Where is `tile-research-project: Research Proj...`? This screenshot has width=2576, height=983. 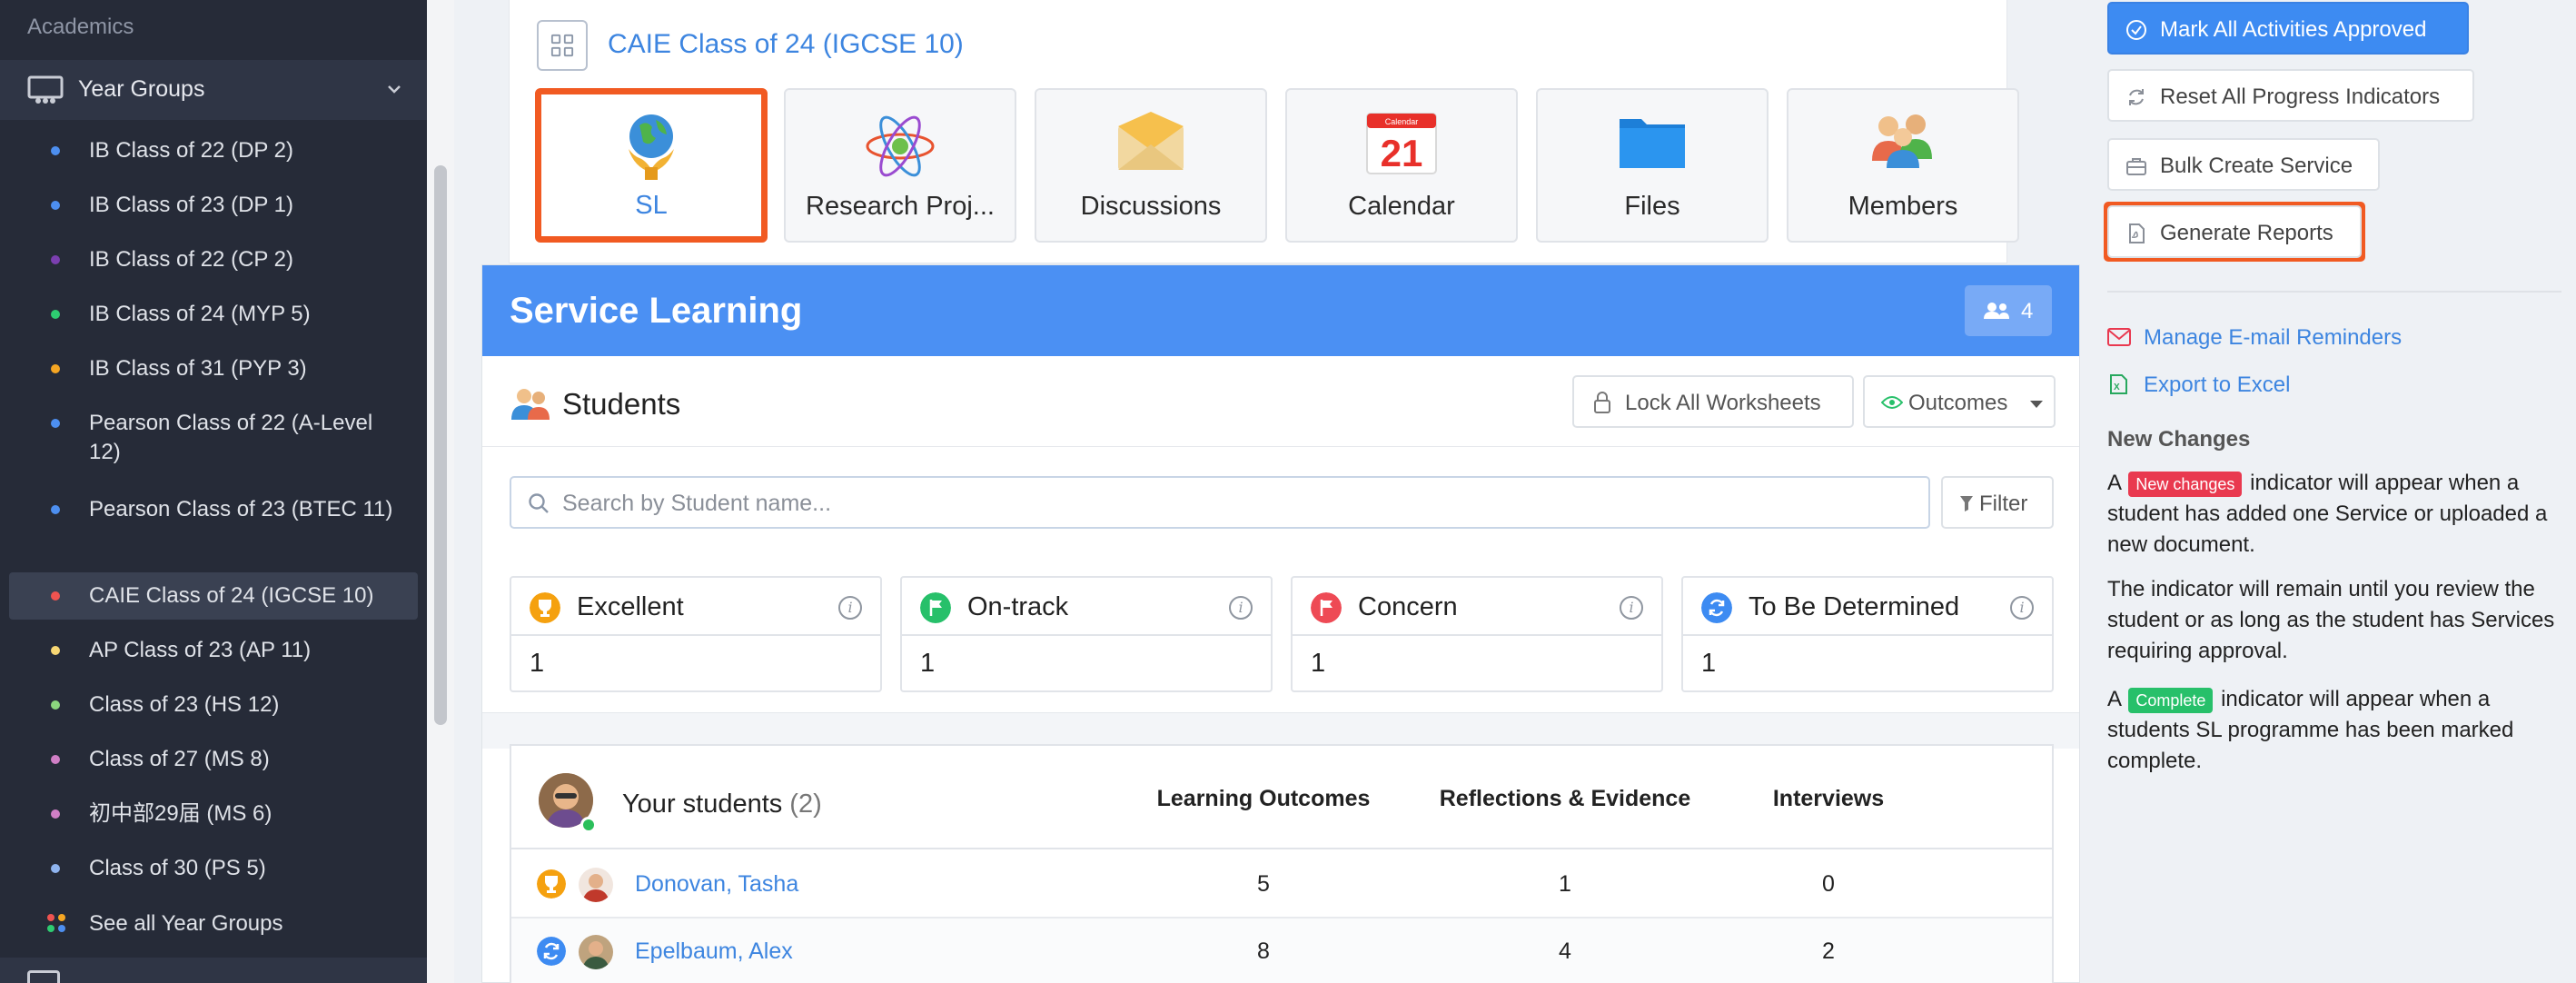 tile-research-project: Research Proj... is located at coordinates (900, 165).